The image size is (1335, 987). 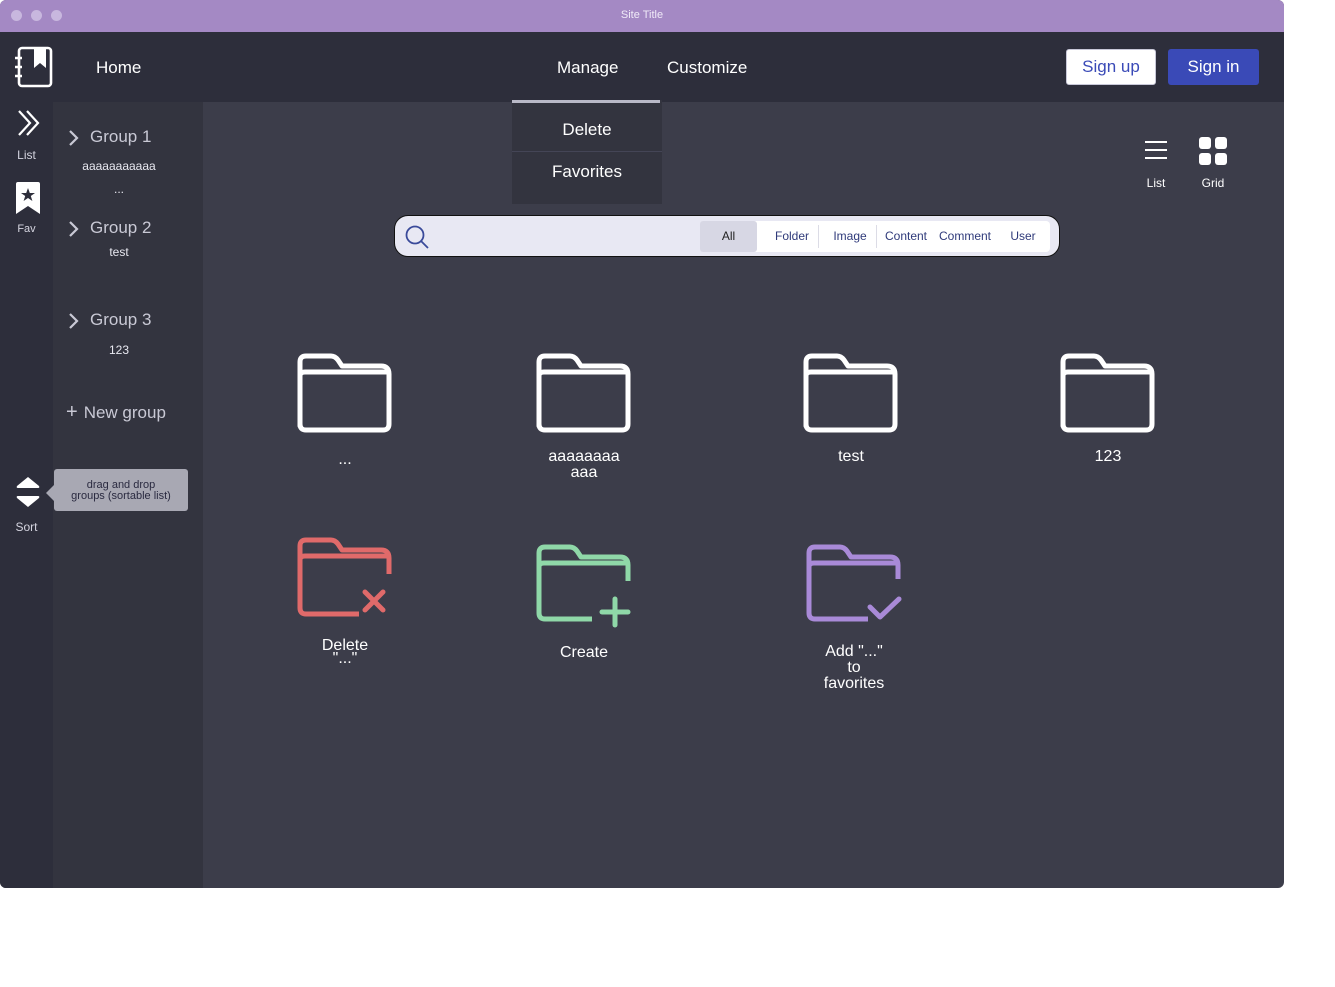 What do you see at coordinates (584, 456) in the screenshot?
I see `folder-label: aaaaaaaa` at bounding box center [584, 456].